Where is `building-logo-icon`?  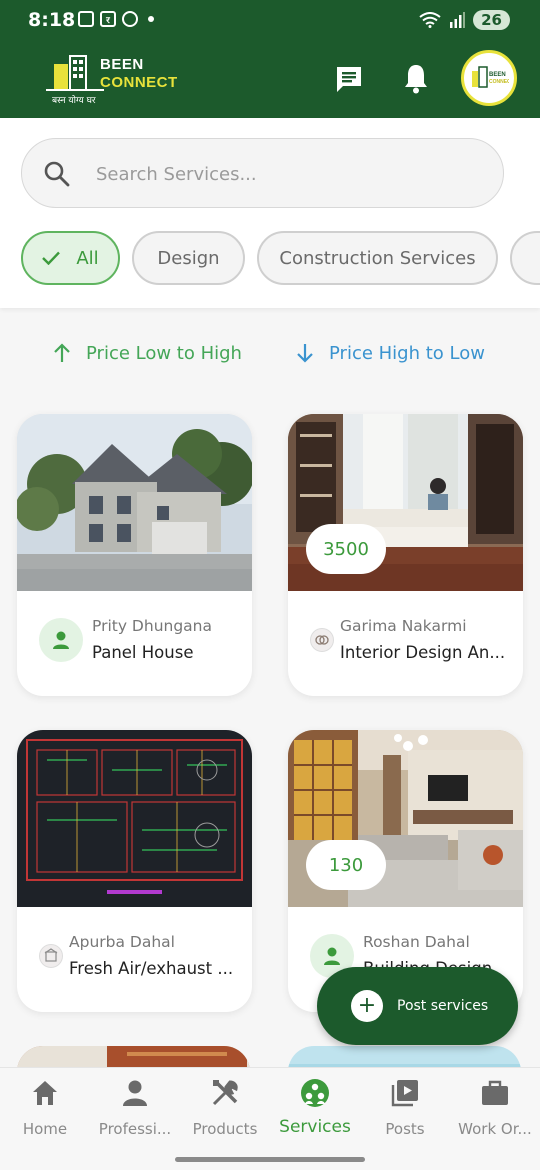
building-logo-icon is located at coordinates (75, 73).